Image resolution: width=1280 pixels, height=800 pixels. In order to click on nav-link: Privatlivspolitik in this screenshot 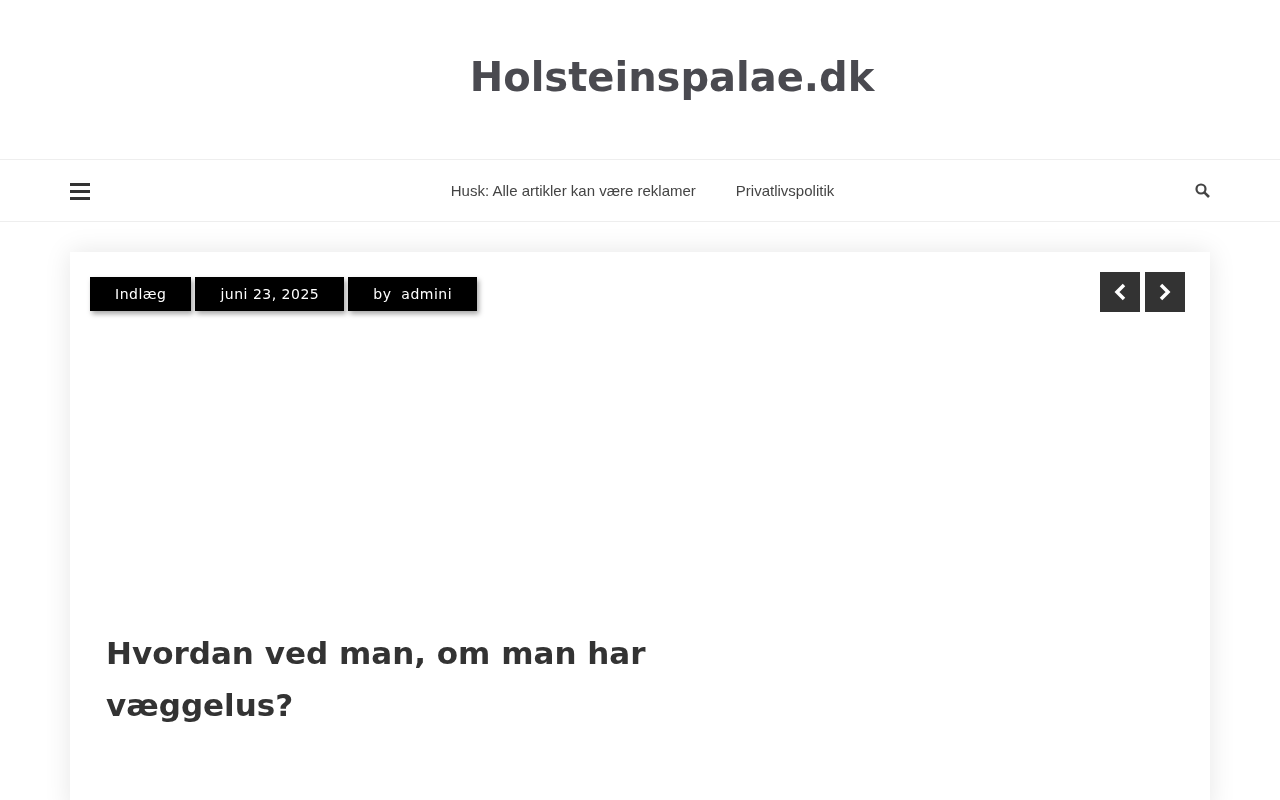, I will do `click(785, 190)`.